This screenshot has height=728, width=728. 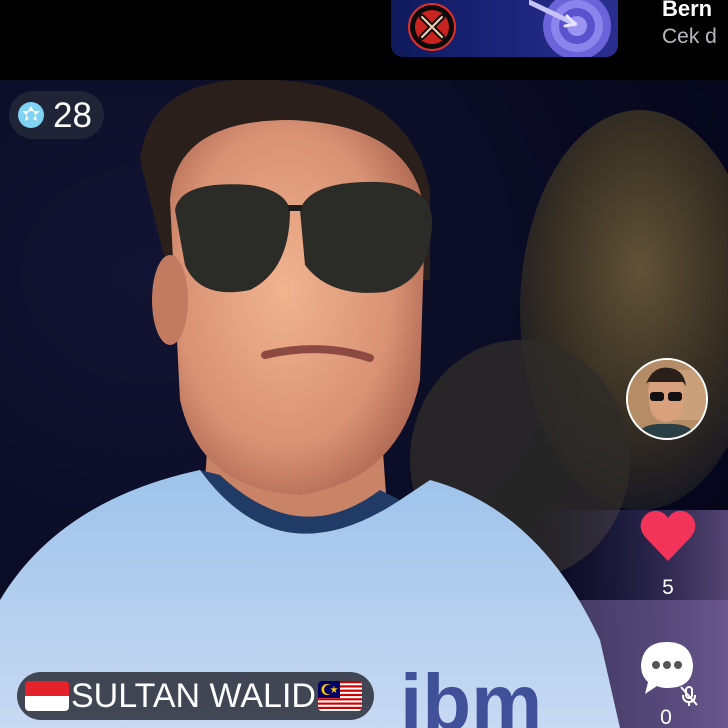 I want to click on host-name: SULTAN WALID, so click(x=193, y=695).